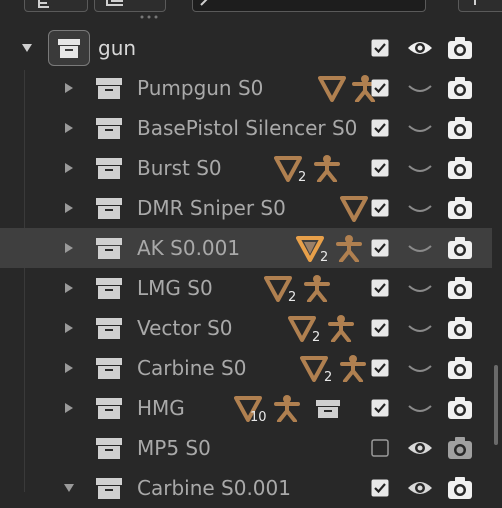 The height and width of the screenshot is (508, 502). I want to click on display-mode-button, so click(130, 6).